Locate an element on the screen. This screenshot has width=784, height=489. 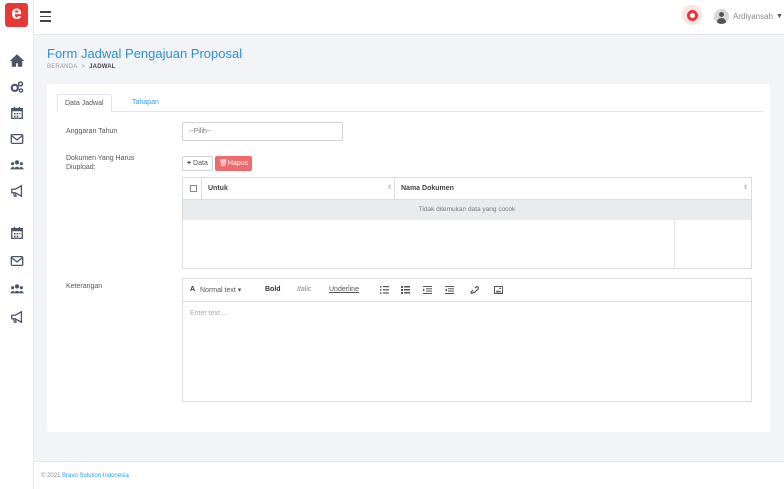
trash-icon: 🗑 is located at coordinates (223, 163).